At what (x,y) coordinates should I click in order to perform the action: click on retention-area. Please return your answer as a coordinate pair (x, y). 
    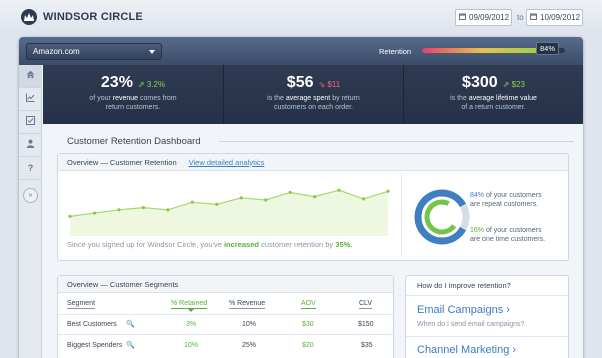
    Looking at the image, I should click on (229, 213).